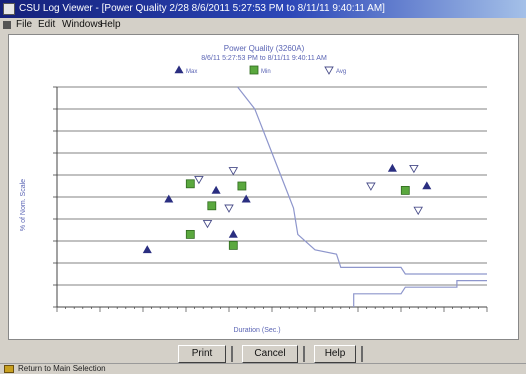  I want to click on menu-bar: File Edit Windows Help, so click(263, 25).